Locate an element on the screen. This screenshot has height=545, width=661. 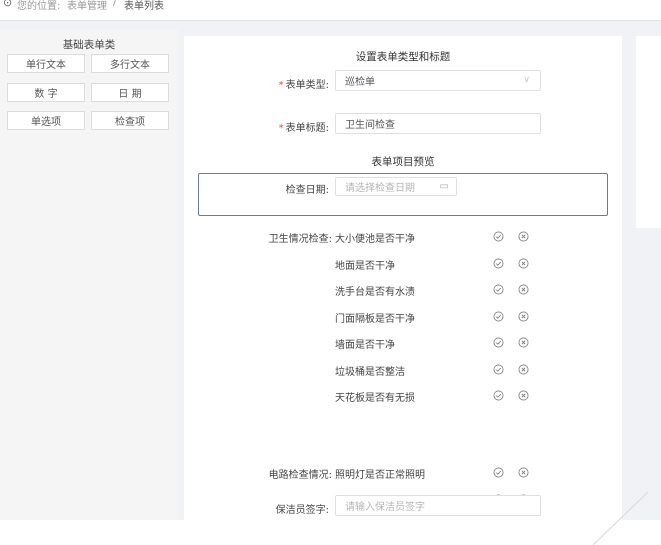
check-group-label: 卫生情况检查: is located at coordinates (300, 239).